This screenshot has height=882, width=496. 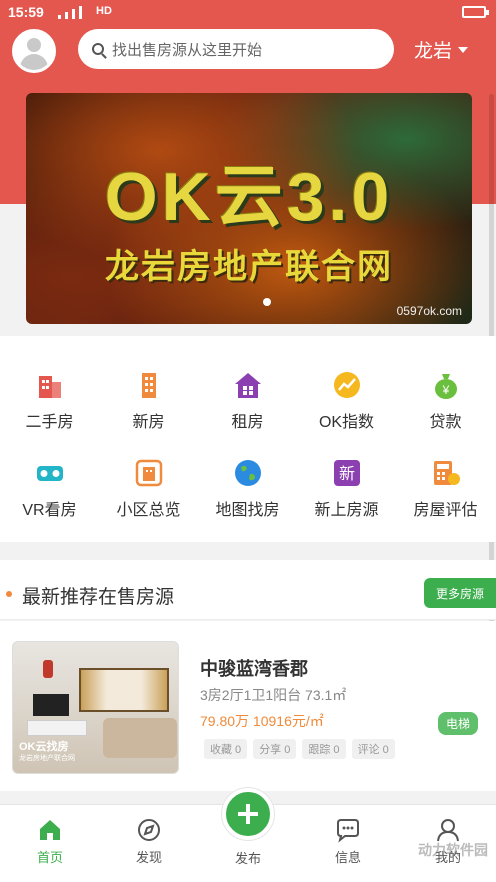 What do you see at coordinates (275, 749) in the screenshot?
I see `stat-shares: 分享 0` at bounding box center [275, 749].